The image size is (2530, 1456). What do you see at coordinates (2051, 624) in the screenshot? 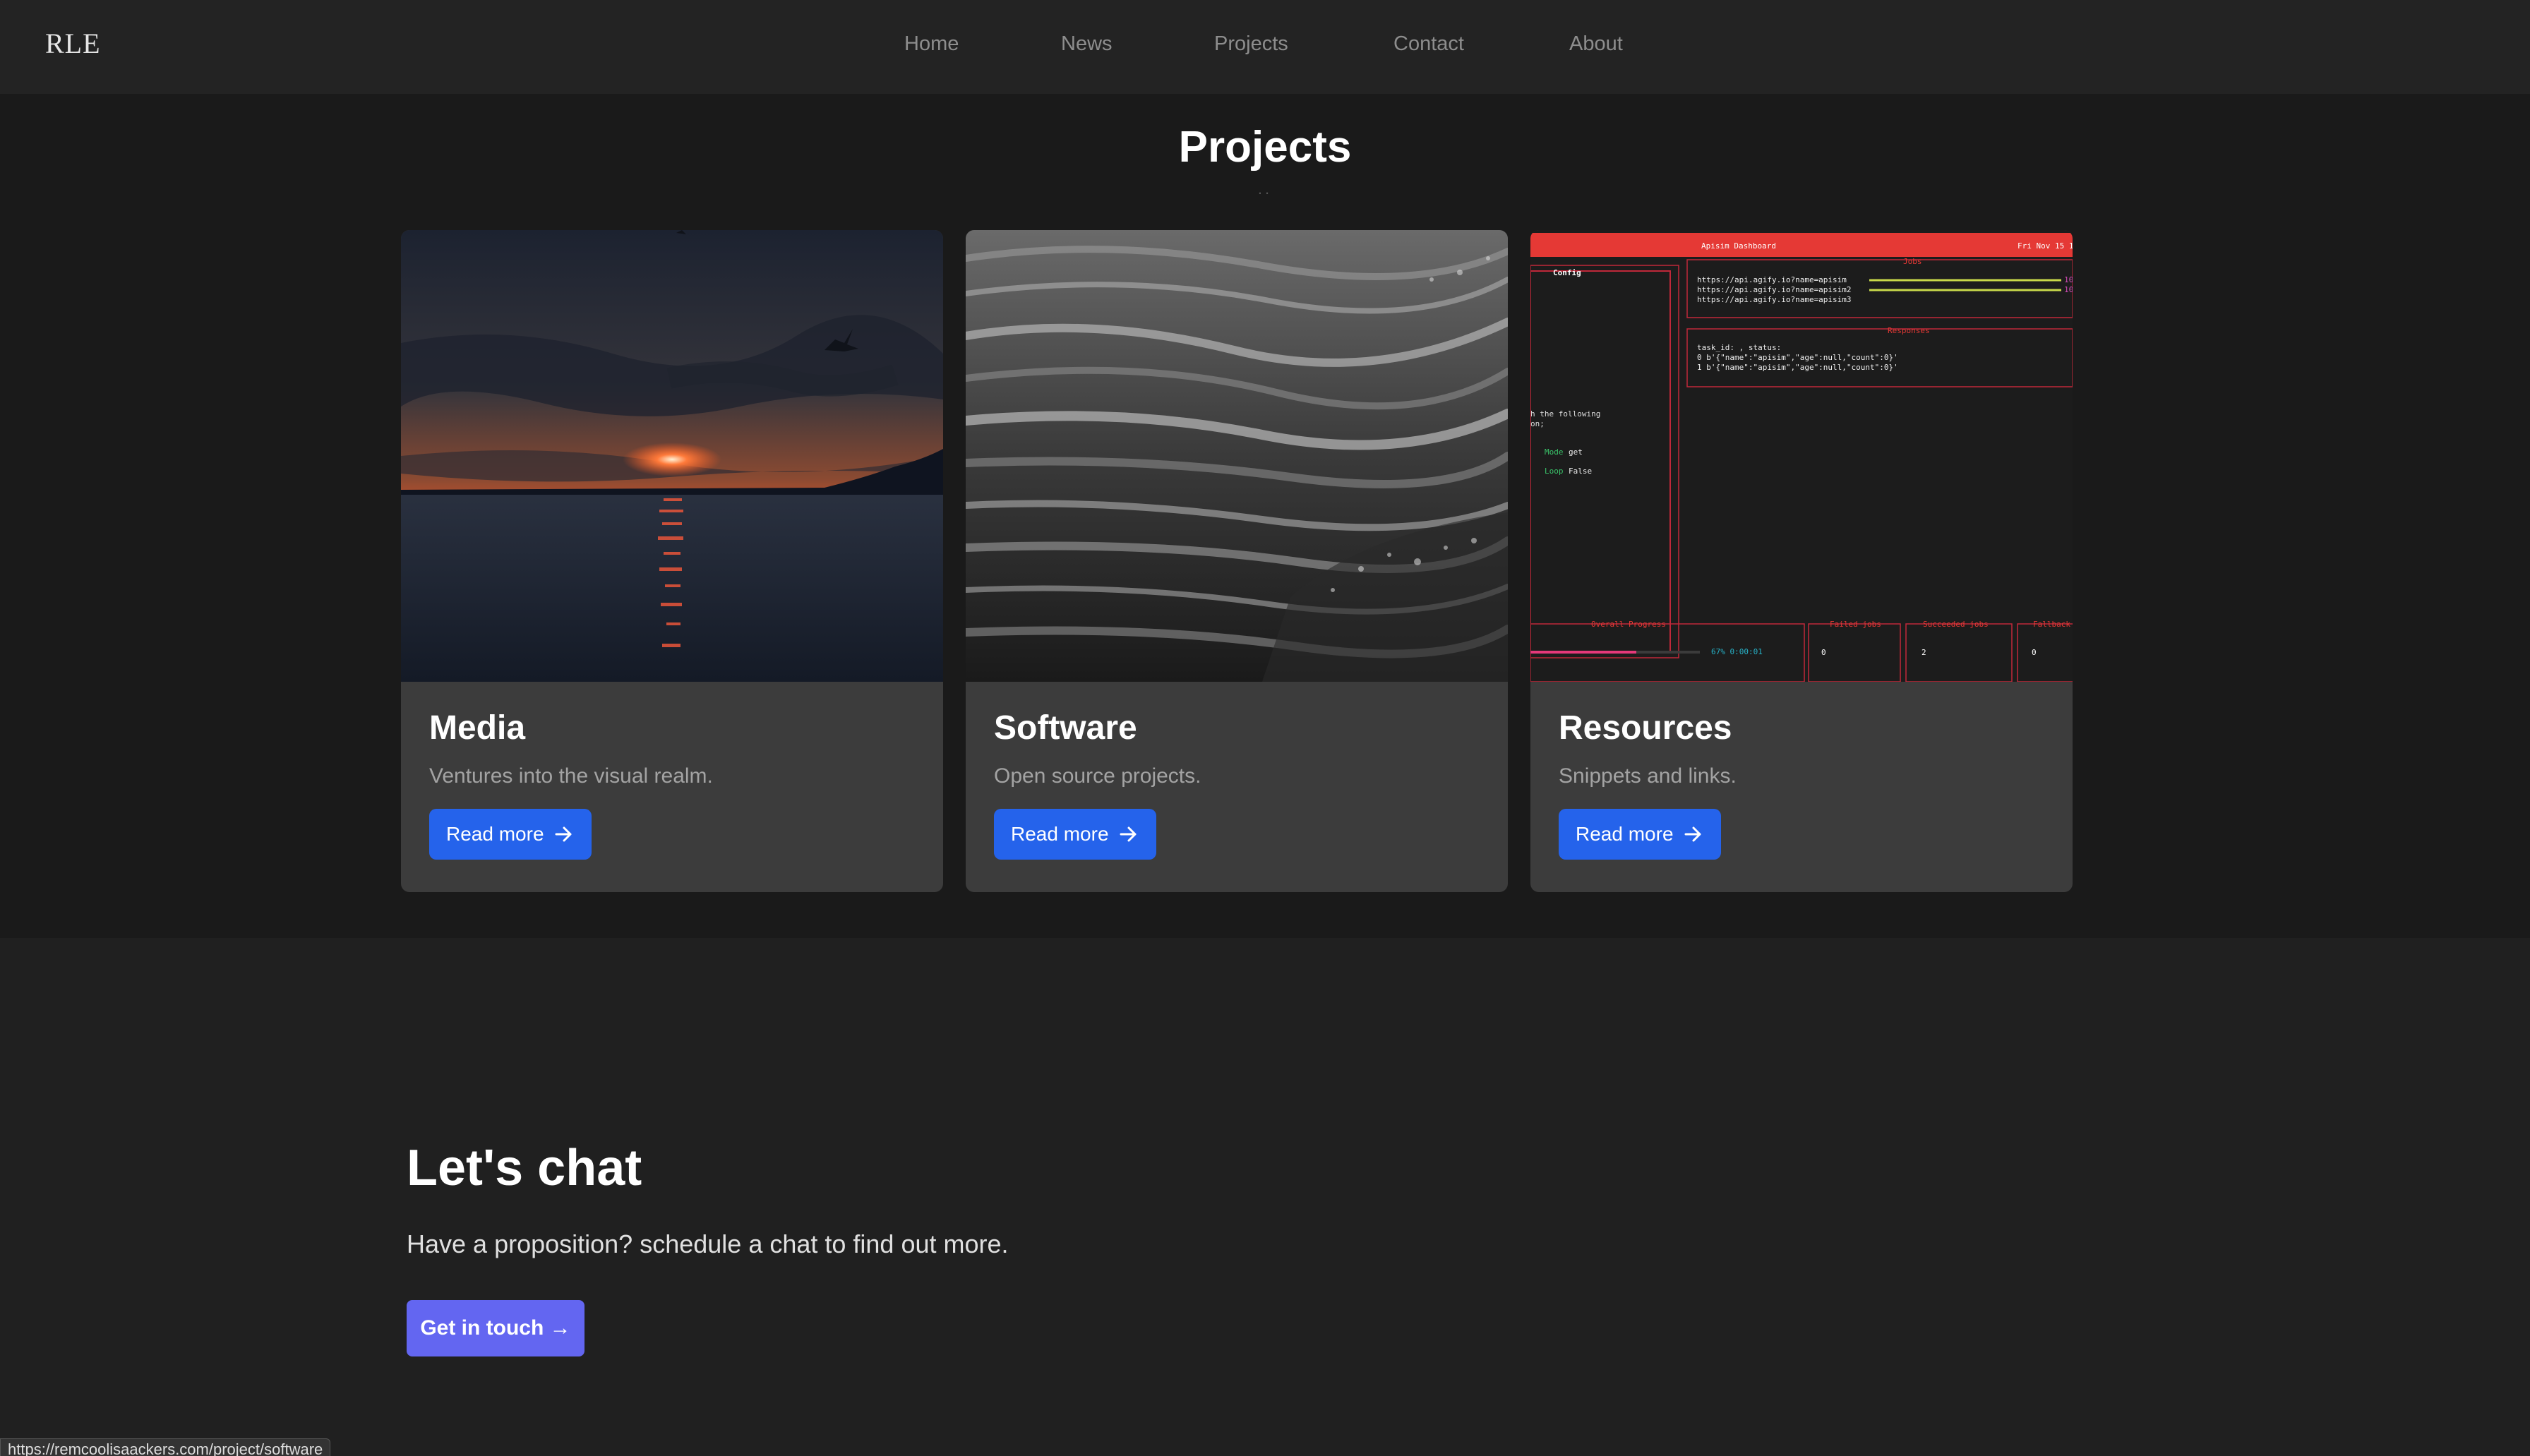
I see `svg-text: Fallback` at bounding box center [2051, 624].